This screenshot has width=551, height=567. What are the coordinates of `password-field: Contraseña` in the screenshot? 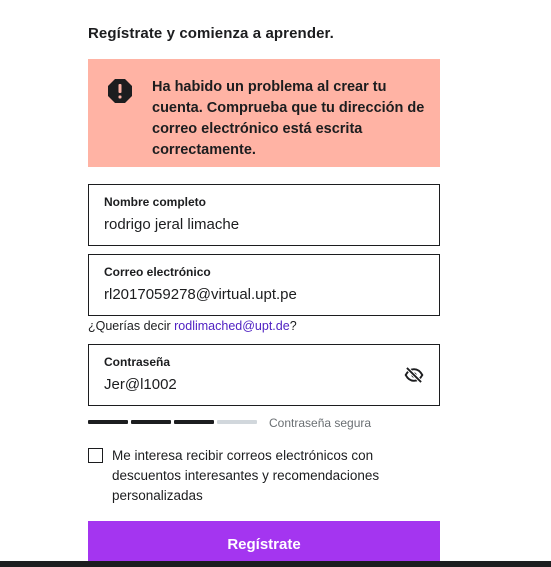 It's located at (264, 375).